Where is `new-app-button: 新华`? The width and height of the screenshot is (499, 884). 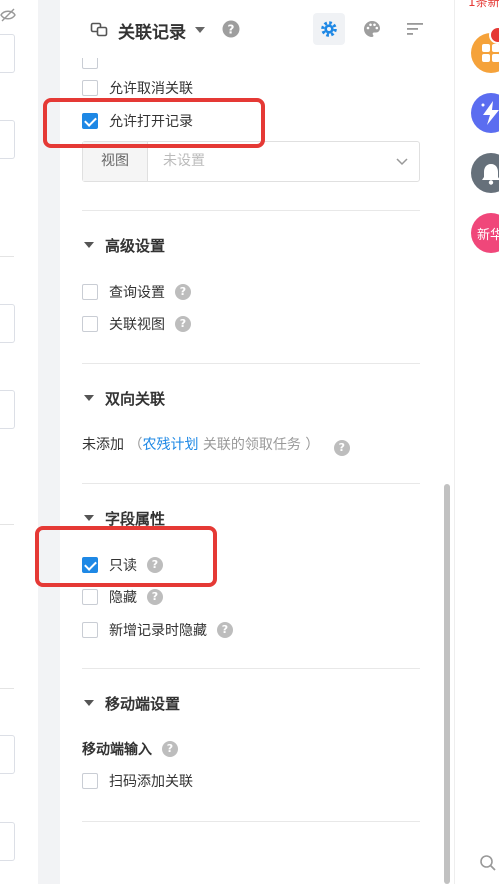 new-app-button: 新华 is located at coordinates (485, 233).